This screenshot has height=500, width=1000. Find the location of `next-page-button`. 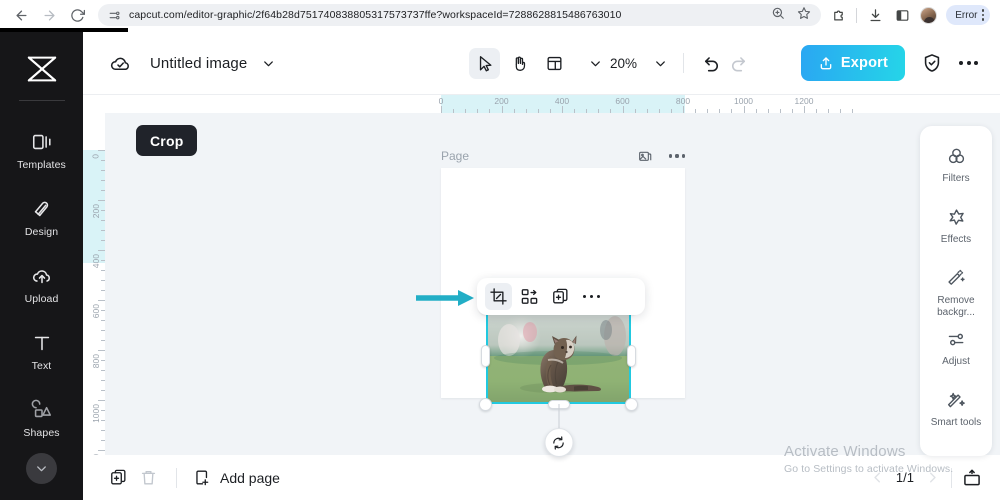

next-page-button is located at coordinates (932, 477).